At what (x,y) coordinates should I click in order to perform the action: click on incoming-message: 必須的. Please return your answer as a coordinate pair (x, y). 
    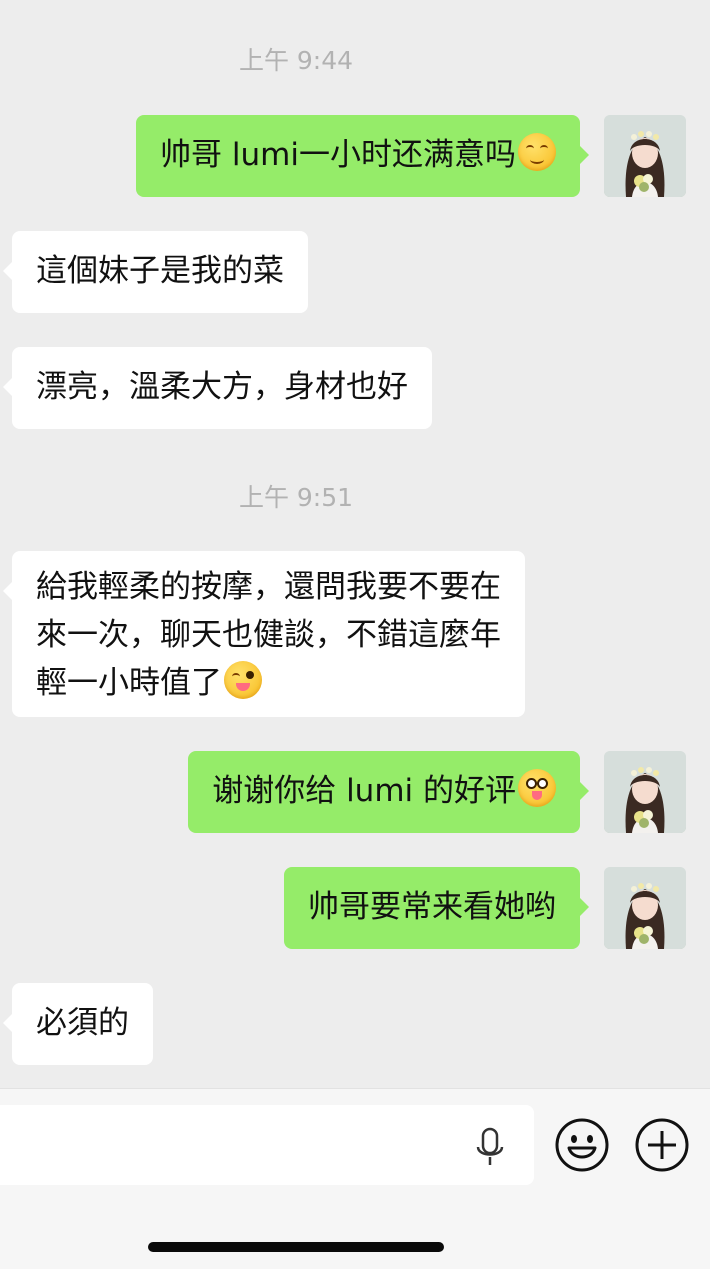
    Looking at the image, I should click on (78, 1024).